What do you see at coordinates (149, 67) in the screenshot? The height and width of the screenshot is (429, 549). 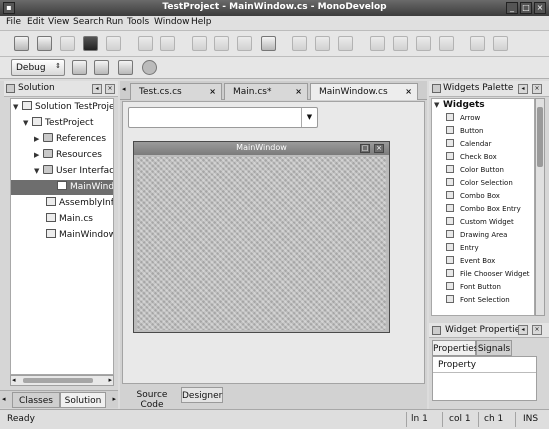 I see `stop-icon` at bounding box center [149, 67].